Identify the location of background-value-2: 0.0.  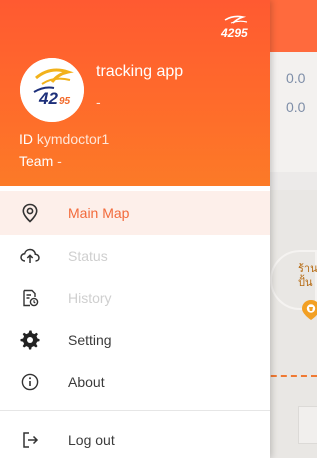
(296, 107).